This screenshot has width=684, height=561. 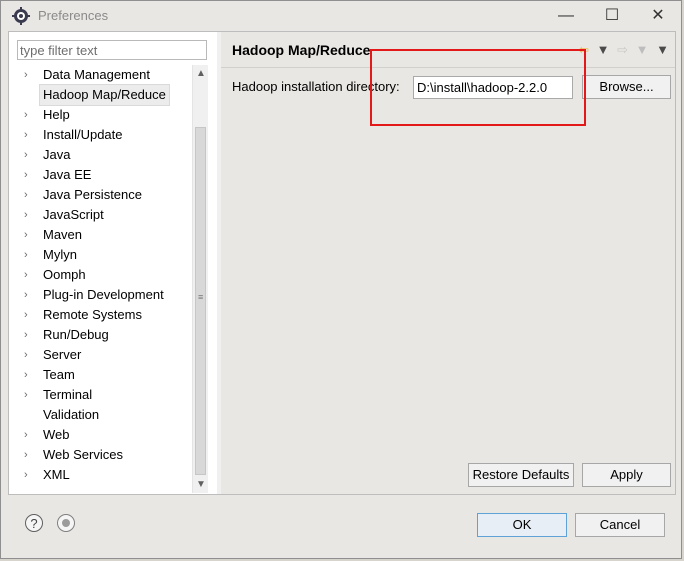 I want to click on forward-dropdown-icon: ▼, so click(x=642, y=49).